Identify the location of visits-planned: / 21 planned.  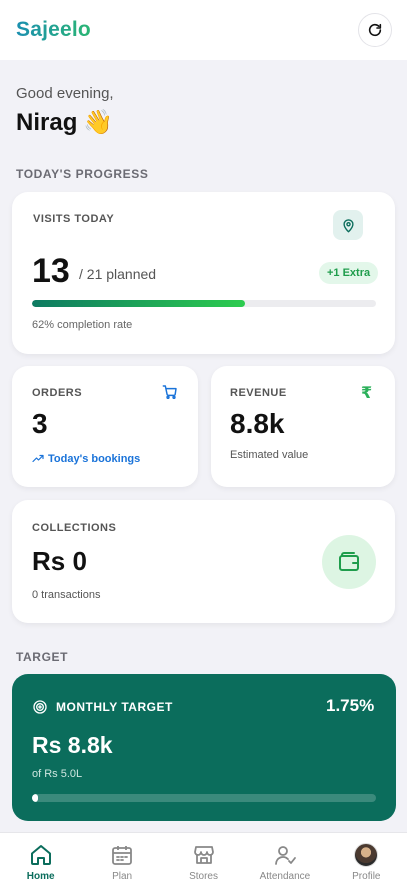
(118, 274).